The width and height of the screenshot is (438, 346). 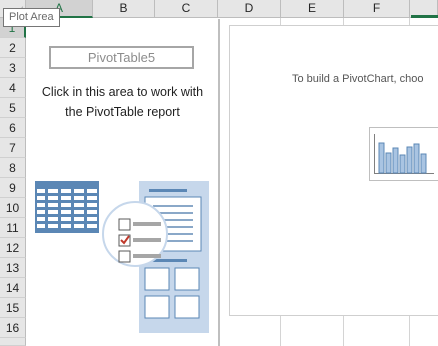 I want to click on row-header-12: 12, so click(x=13, y=248).